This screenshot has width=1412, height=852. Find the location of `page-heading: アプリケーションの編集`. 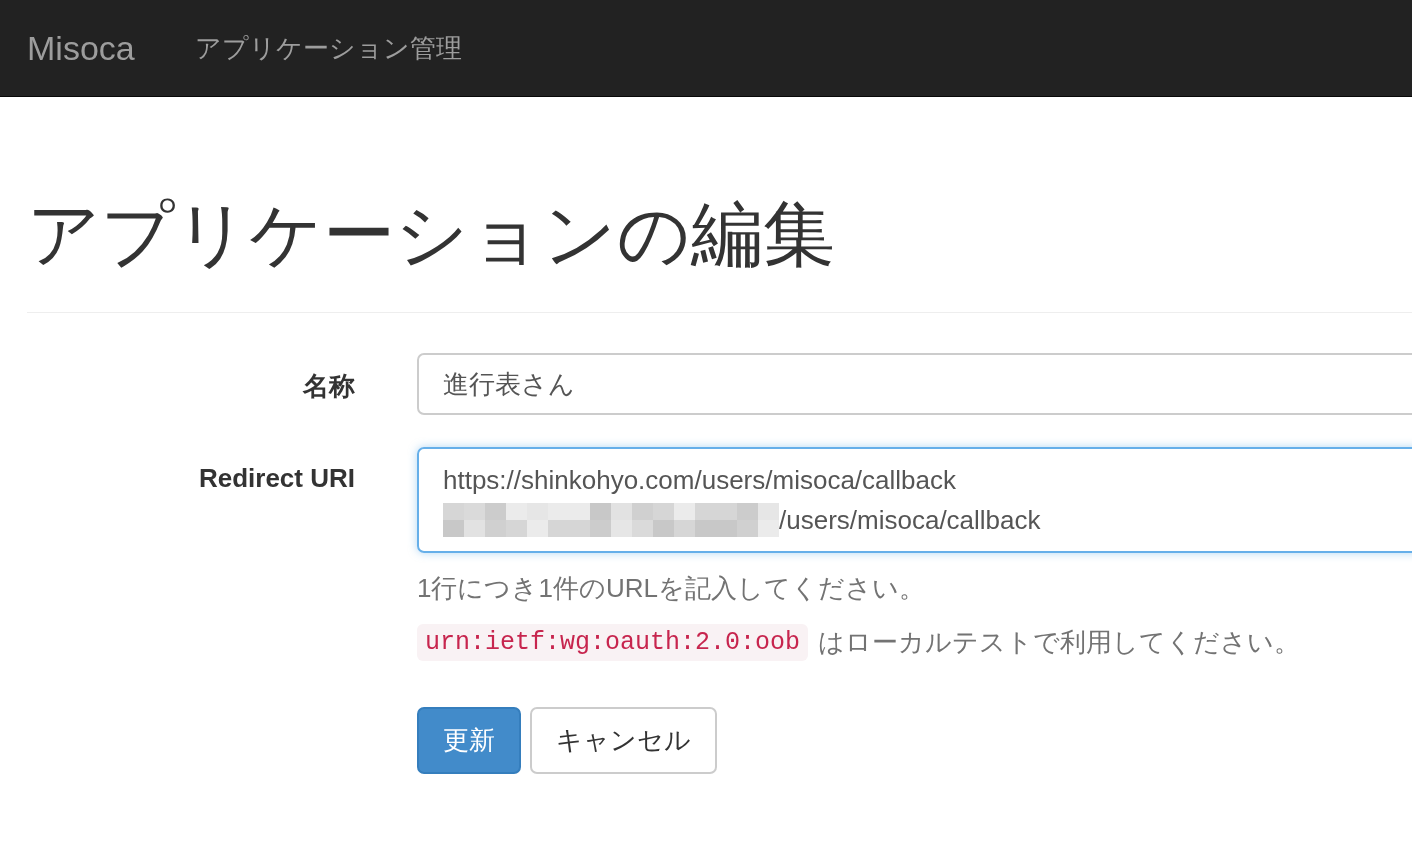

page-heading: アプリケーションの編集 is located at coordinates (431, 235).